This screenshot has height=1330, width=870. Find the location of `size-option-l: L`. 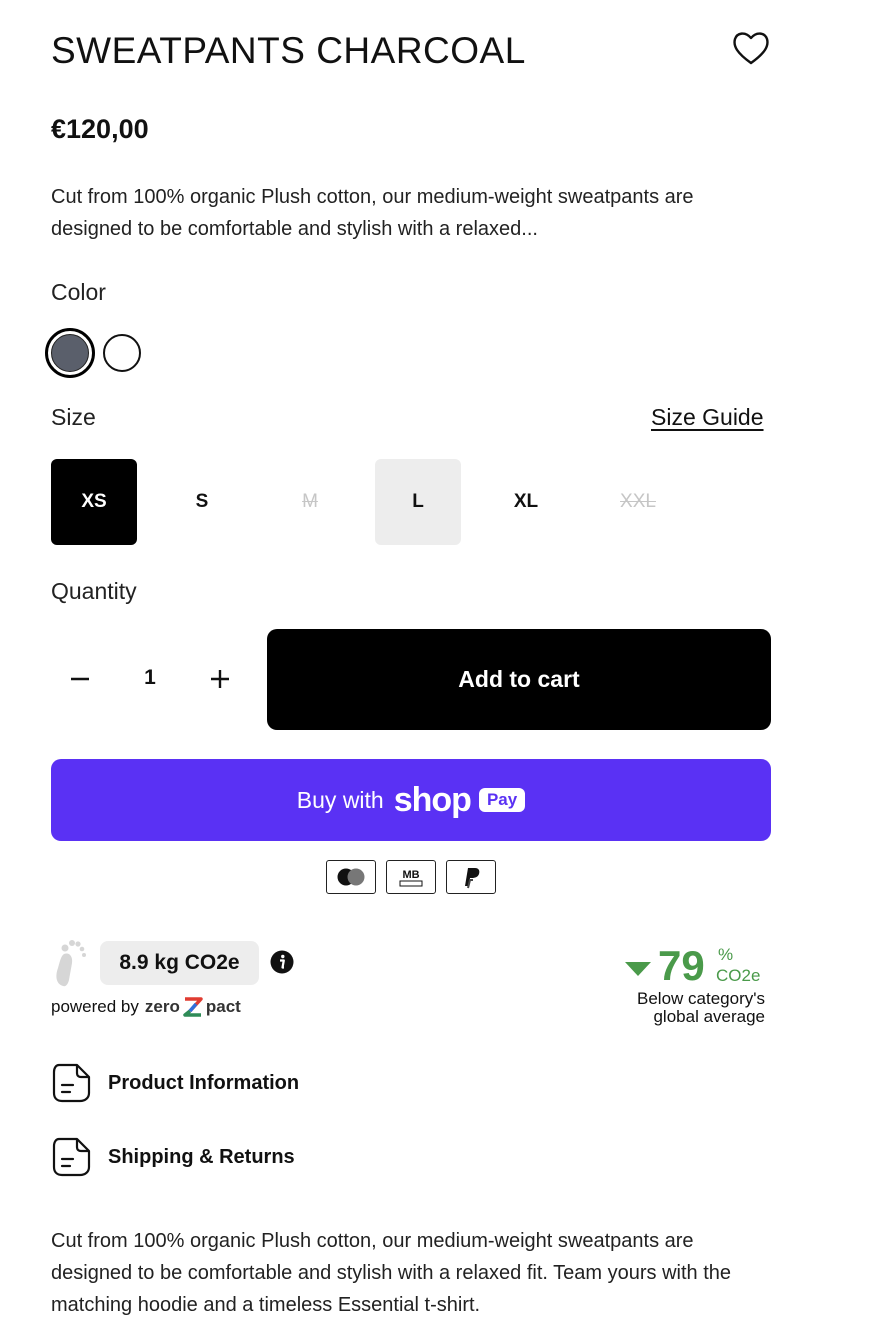

size-option-l: L is located at coordinates (418, 502).